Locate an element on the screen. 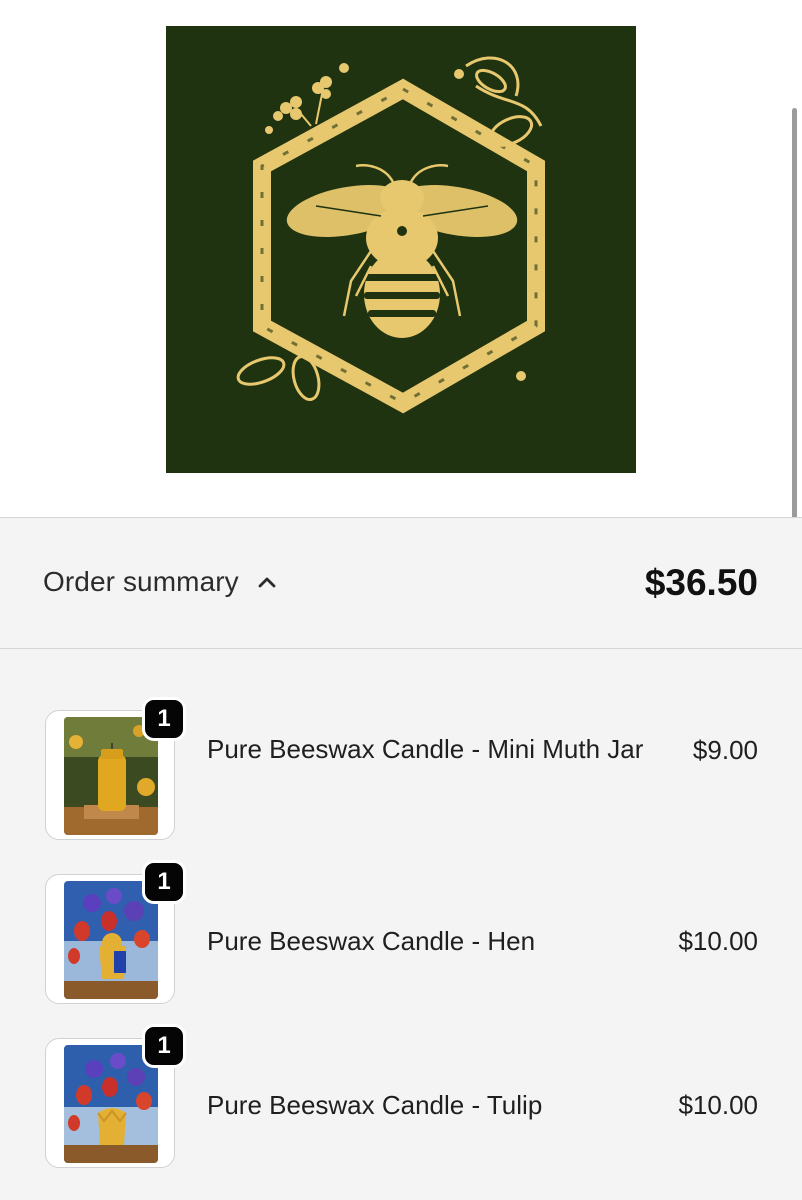 The image size is (802, 1200). item-name: Pure Beeswax Candle - Mini Muth Jar is located at coordinates (425, 749).